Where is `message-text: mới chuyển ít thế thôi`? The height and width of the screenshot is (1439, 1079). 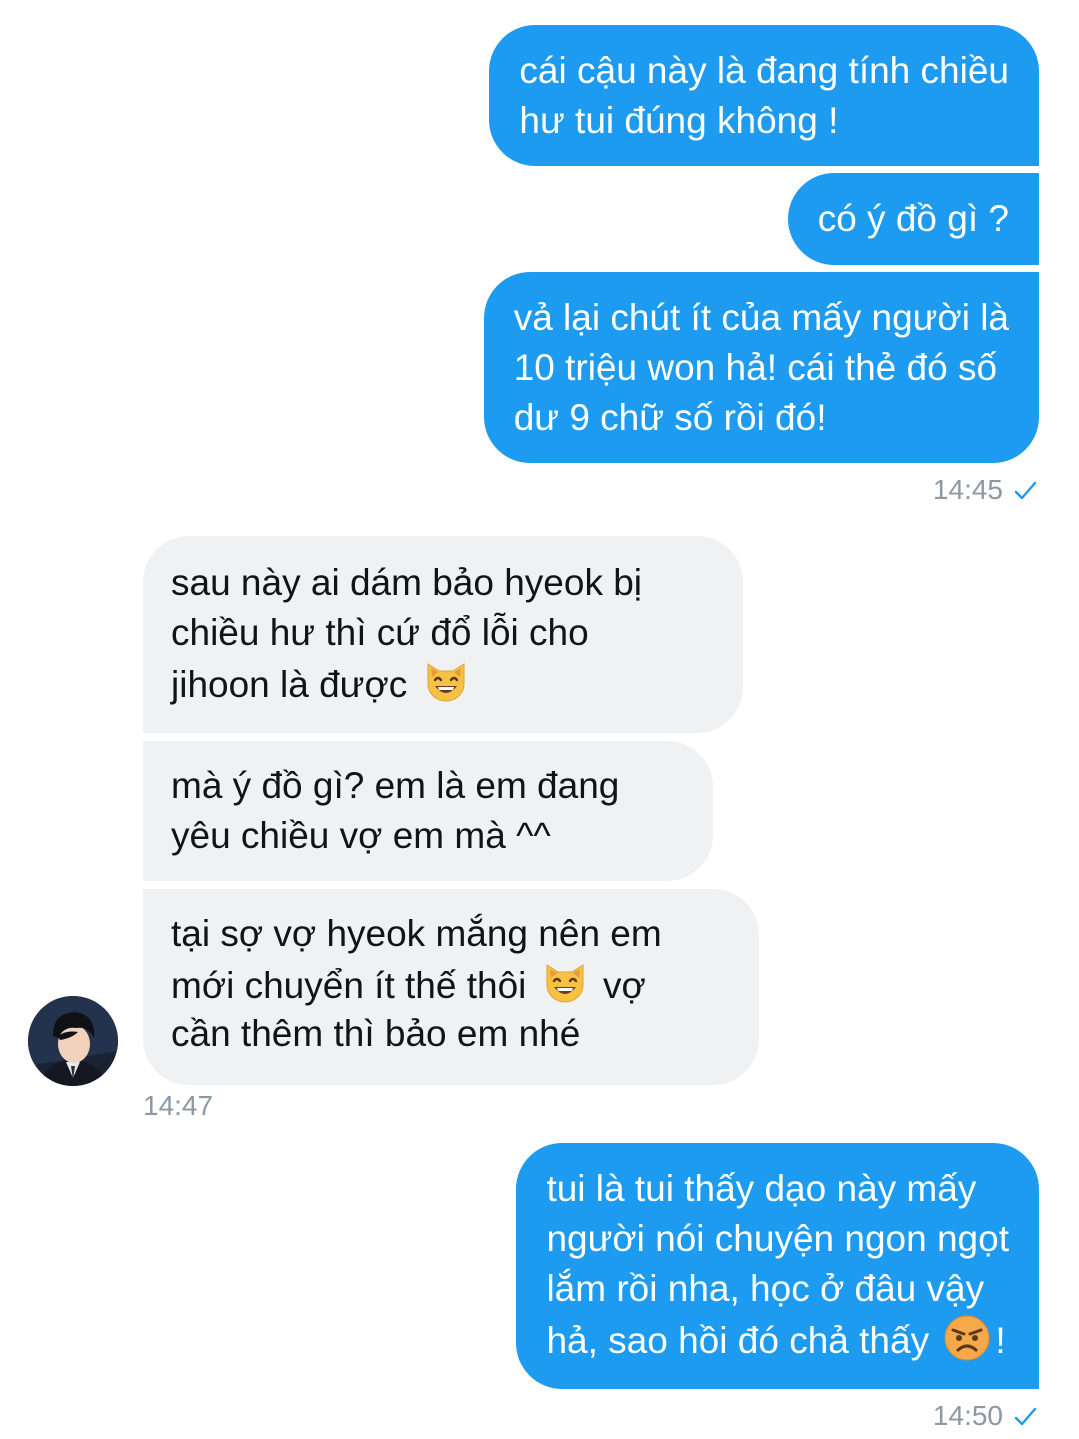 message-text: mới chuyển ít thế thôi is located at coordinates (349, 985).